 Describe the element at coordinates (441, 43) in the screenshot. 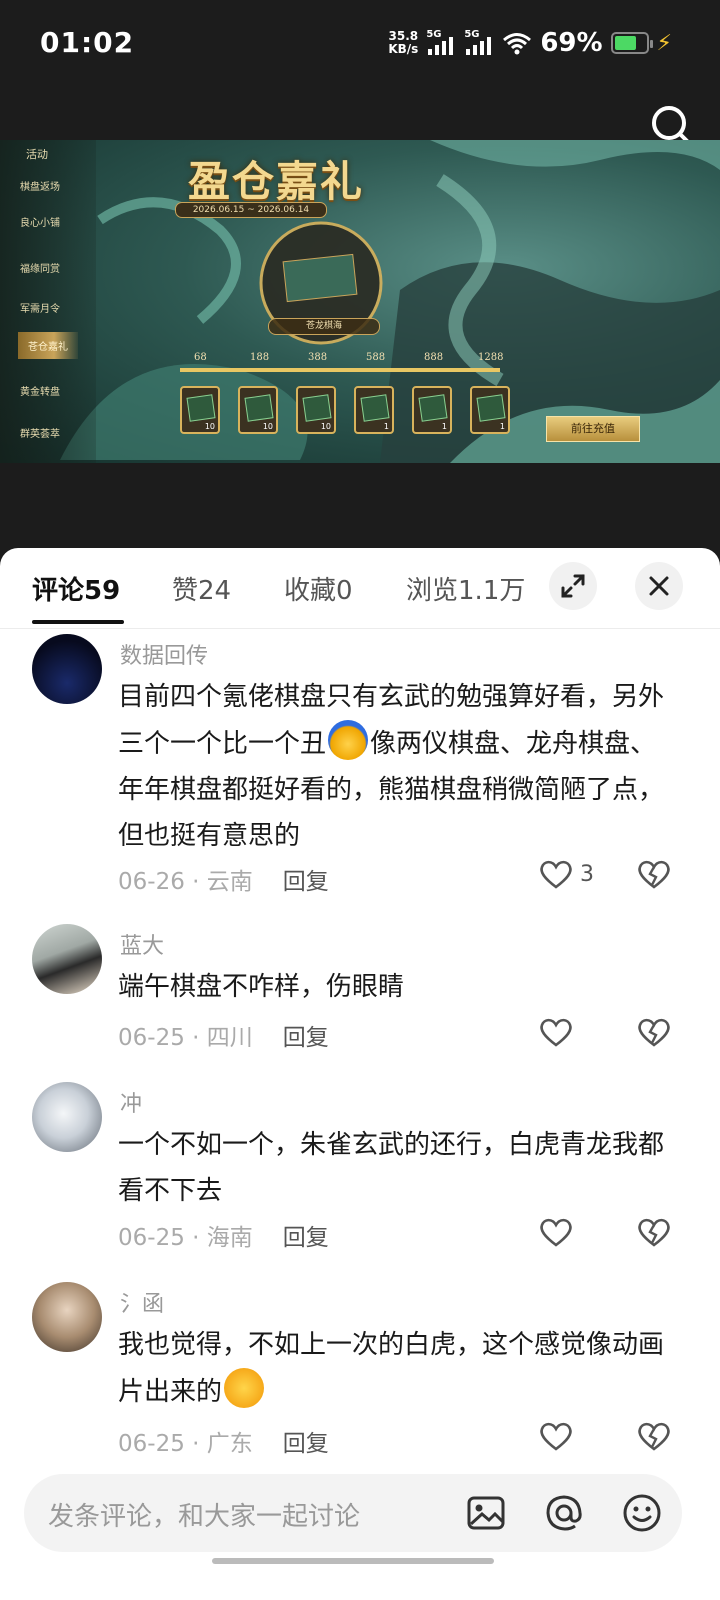

I see `signal-sim1-icon: 5G` at that location.